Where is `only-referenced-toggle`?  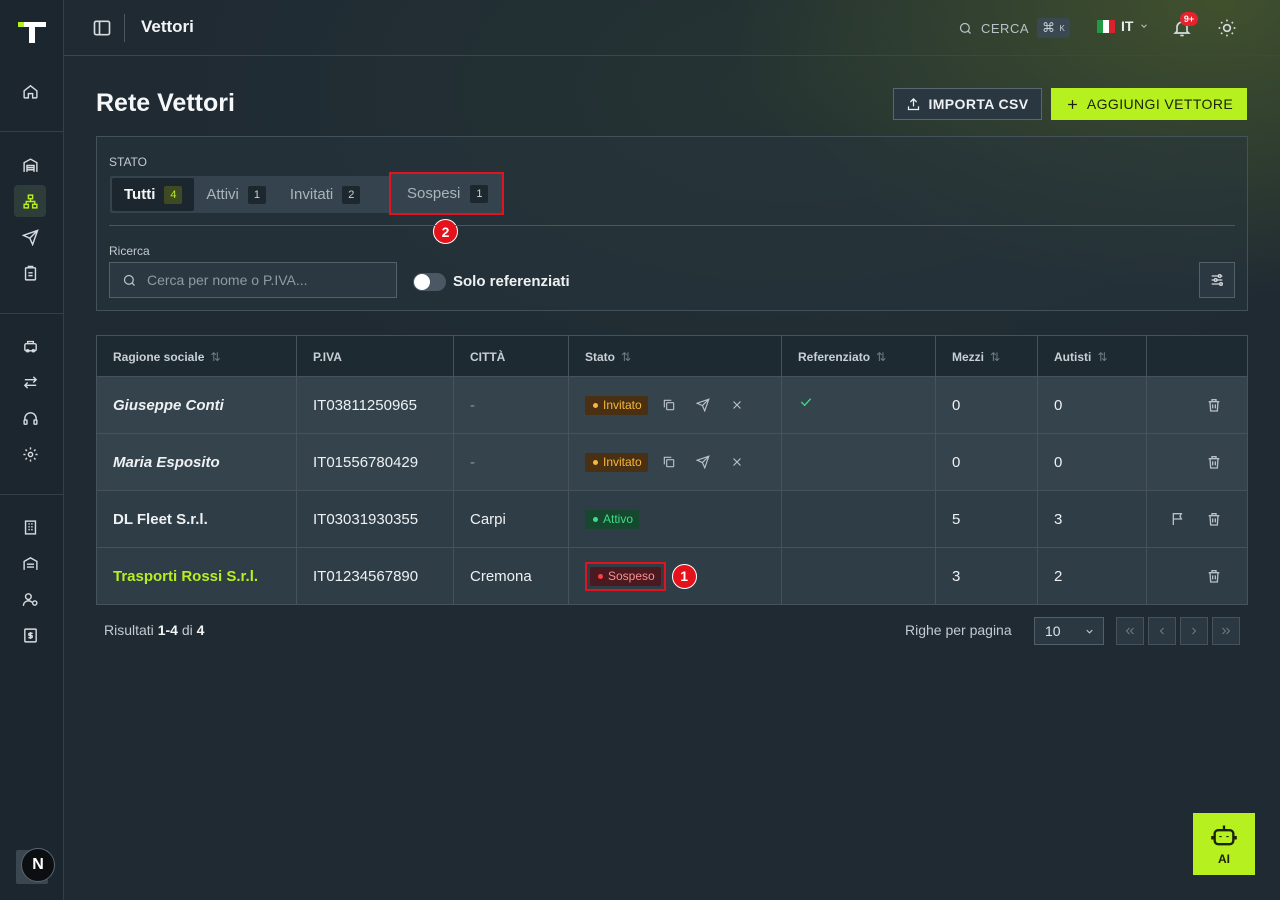 only-referenced-toggle is located at coordinates (429, 282).